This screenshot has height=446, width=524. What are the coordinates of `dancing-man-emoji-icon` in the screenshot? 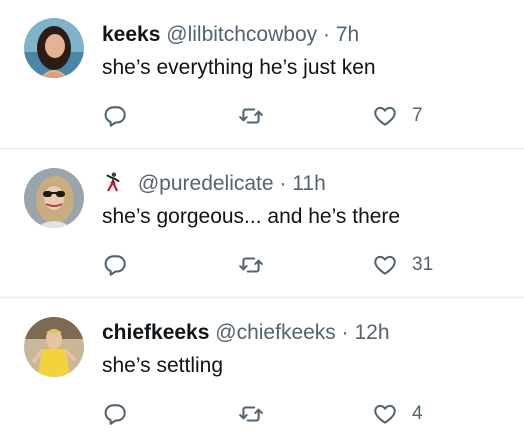 It's located at (113, 182).